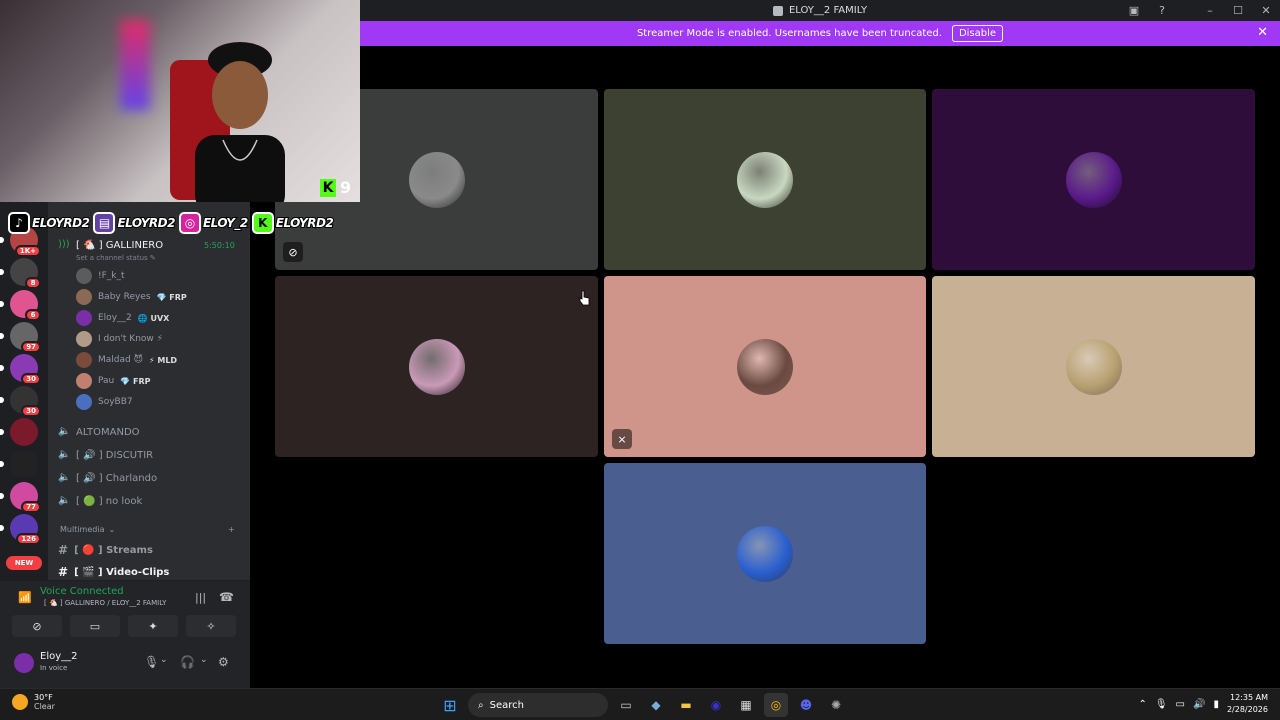 Image resolution: width=1280 pixels, height=720 pixels. I want to click on weather-condition: Clear, so click(44, 706).